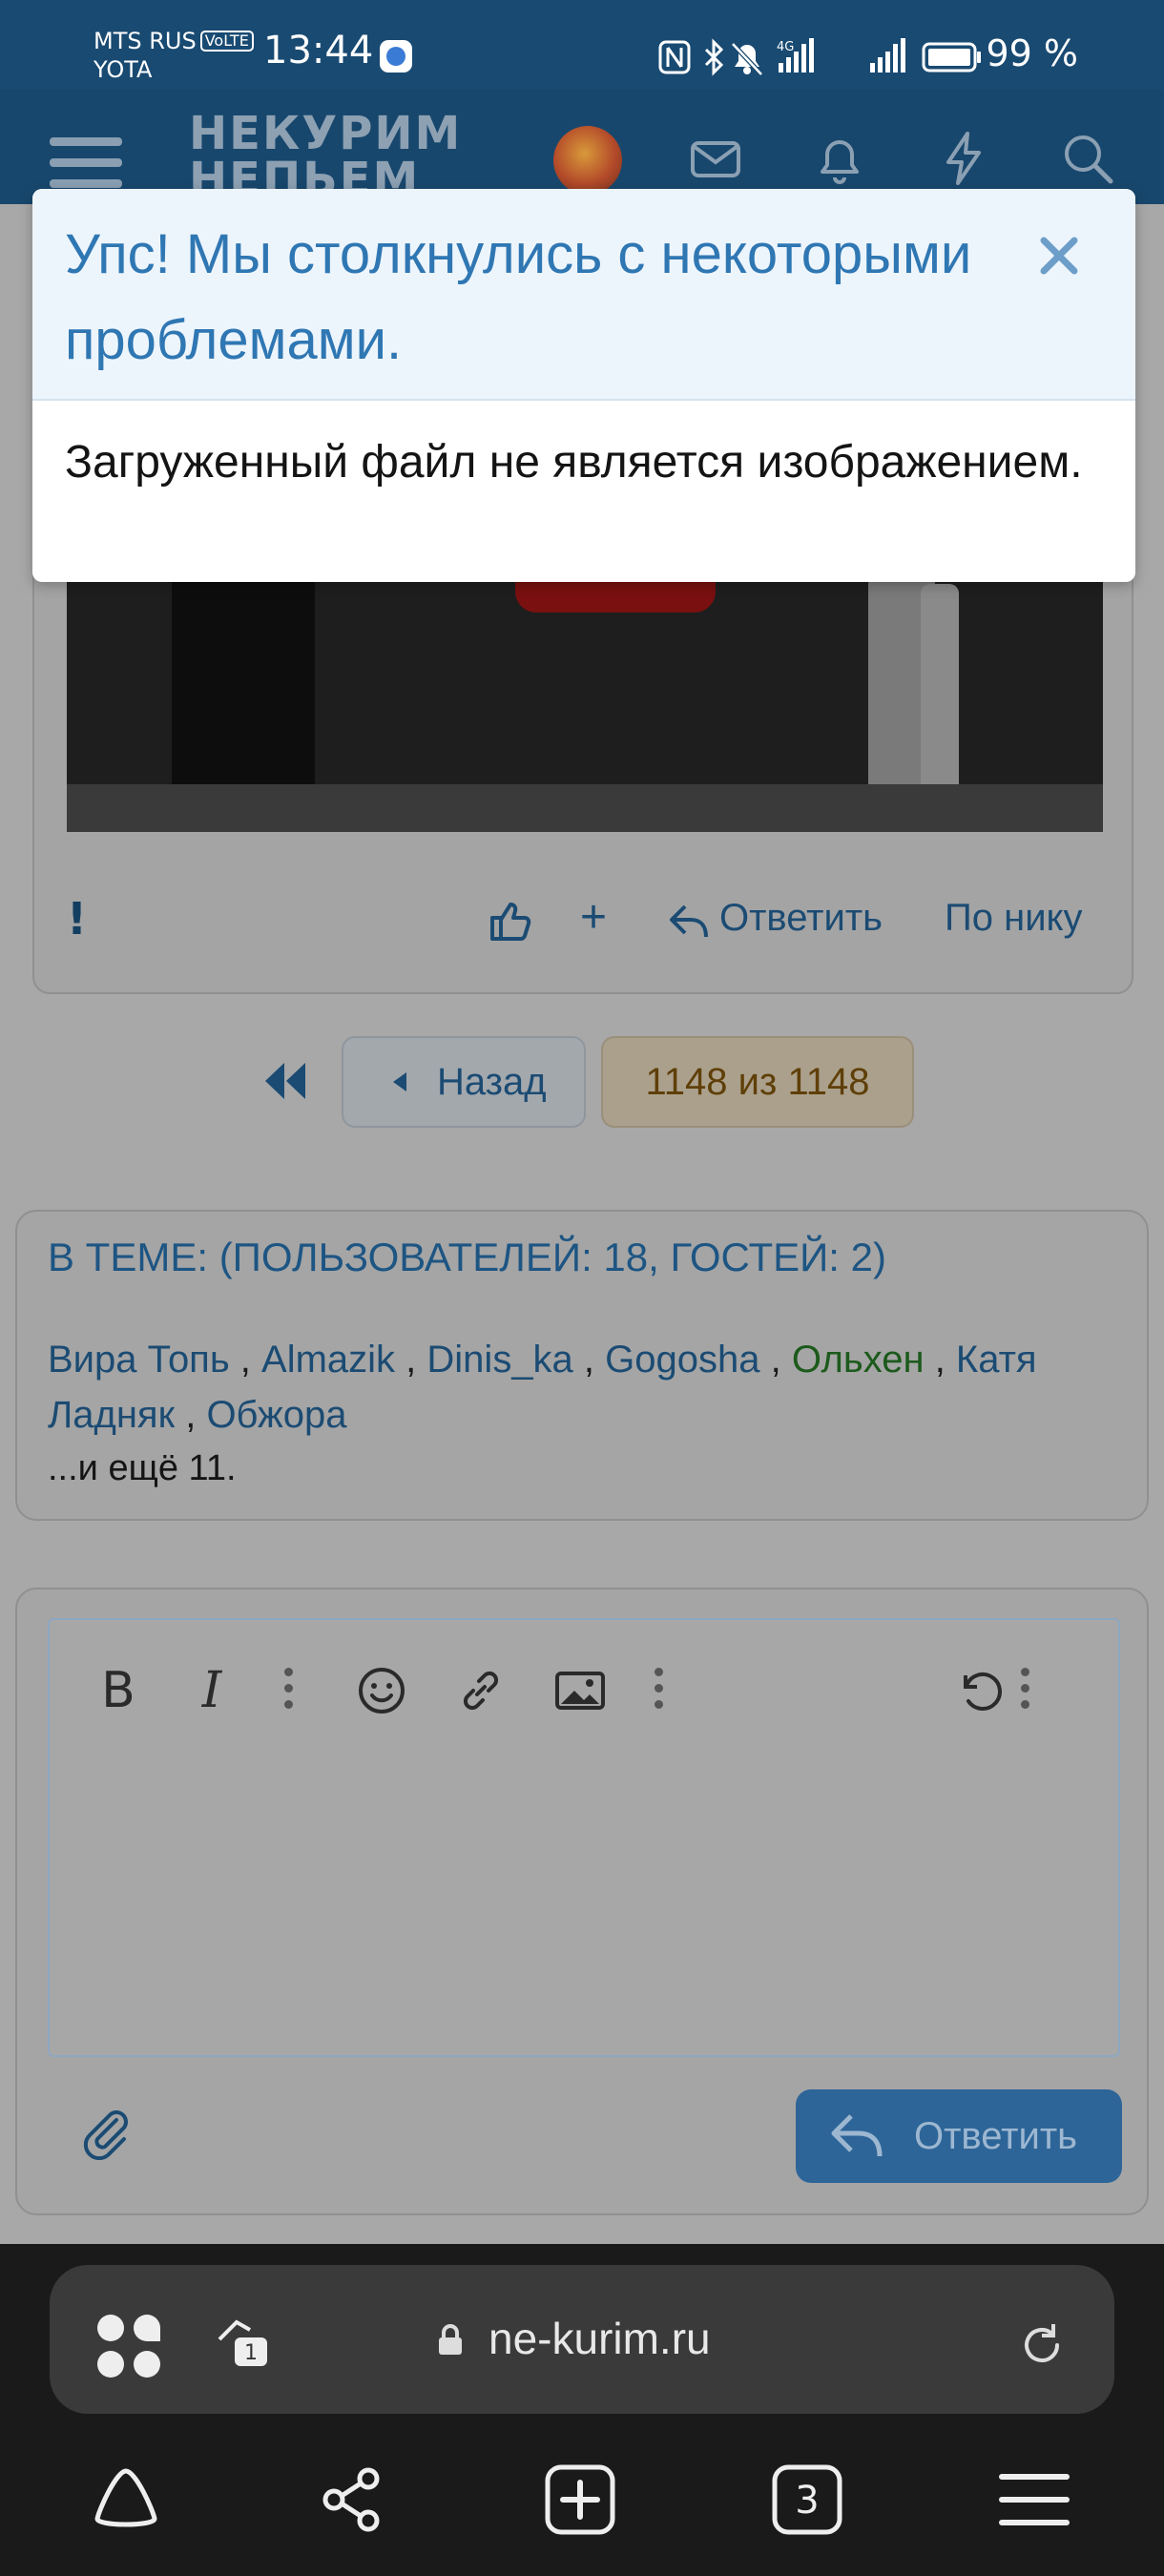  Describe the element at coordinates (714, 57) in the screenshot. I see `bluetooth-icon` at that location.